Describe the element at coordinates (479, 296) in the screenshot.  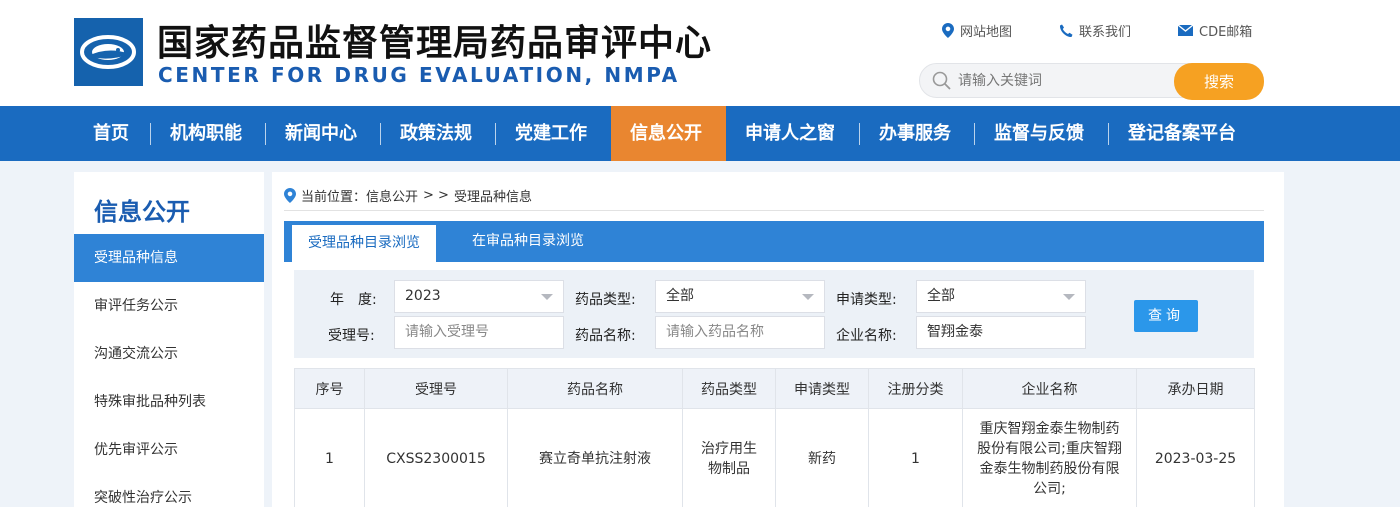
I see `year-select: 2023` at that location.